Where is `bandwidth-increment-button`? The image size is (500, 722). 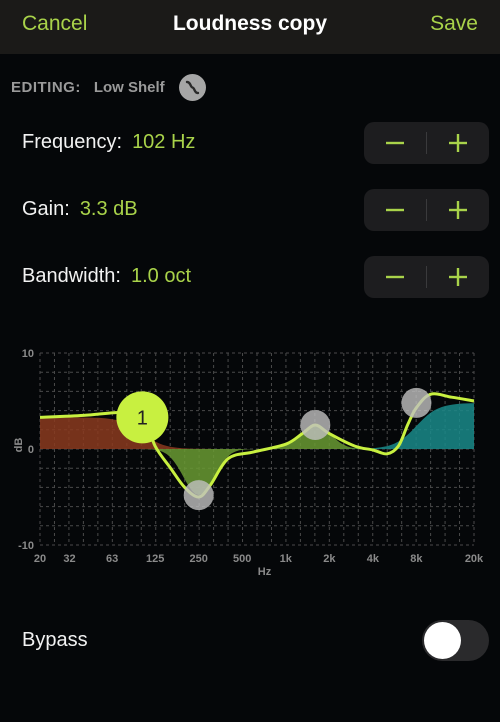 bandwidth-increment-button is located at coordinates (458, 277).